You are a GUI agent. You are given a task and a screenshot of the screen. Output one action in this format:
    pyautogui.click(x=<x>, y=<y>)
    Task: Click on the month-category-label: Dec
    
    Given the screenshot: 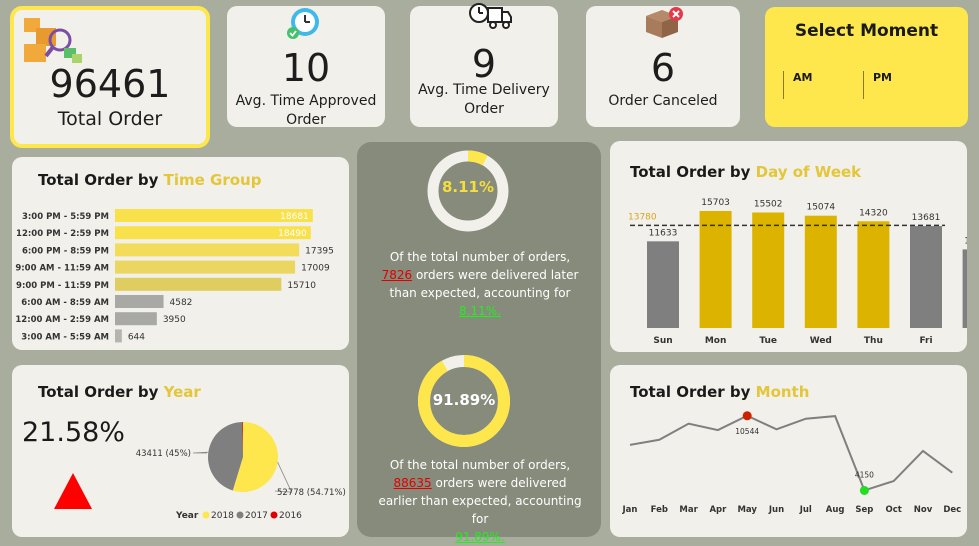 What is the action you would take?
    pyautogui.click(x=952, y=510)
    